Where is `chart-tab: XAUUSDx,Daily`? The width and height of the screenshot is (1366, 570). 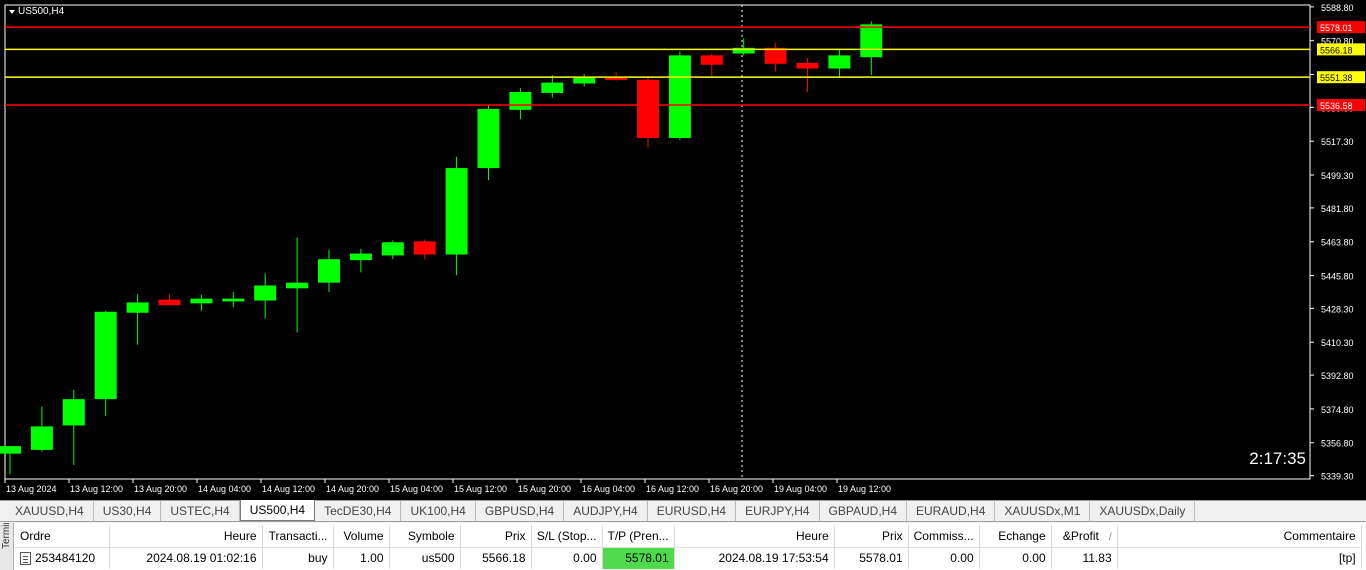
chart-tab: XAUUSDx,Daily is located at coordinates (1143, 511).